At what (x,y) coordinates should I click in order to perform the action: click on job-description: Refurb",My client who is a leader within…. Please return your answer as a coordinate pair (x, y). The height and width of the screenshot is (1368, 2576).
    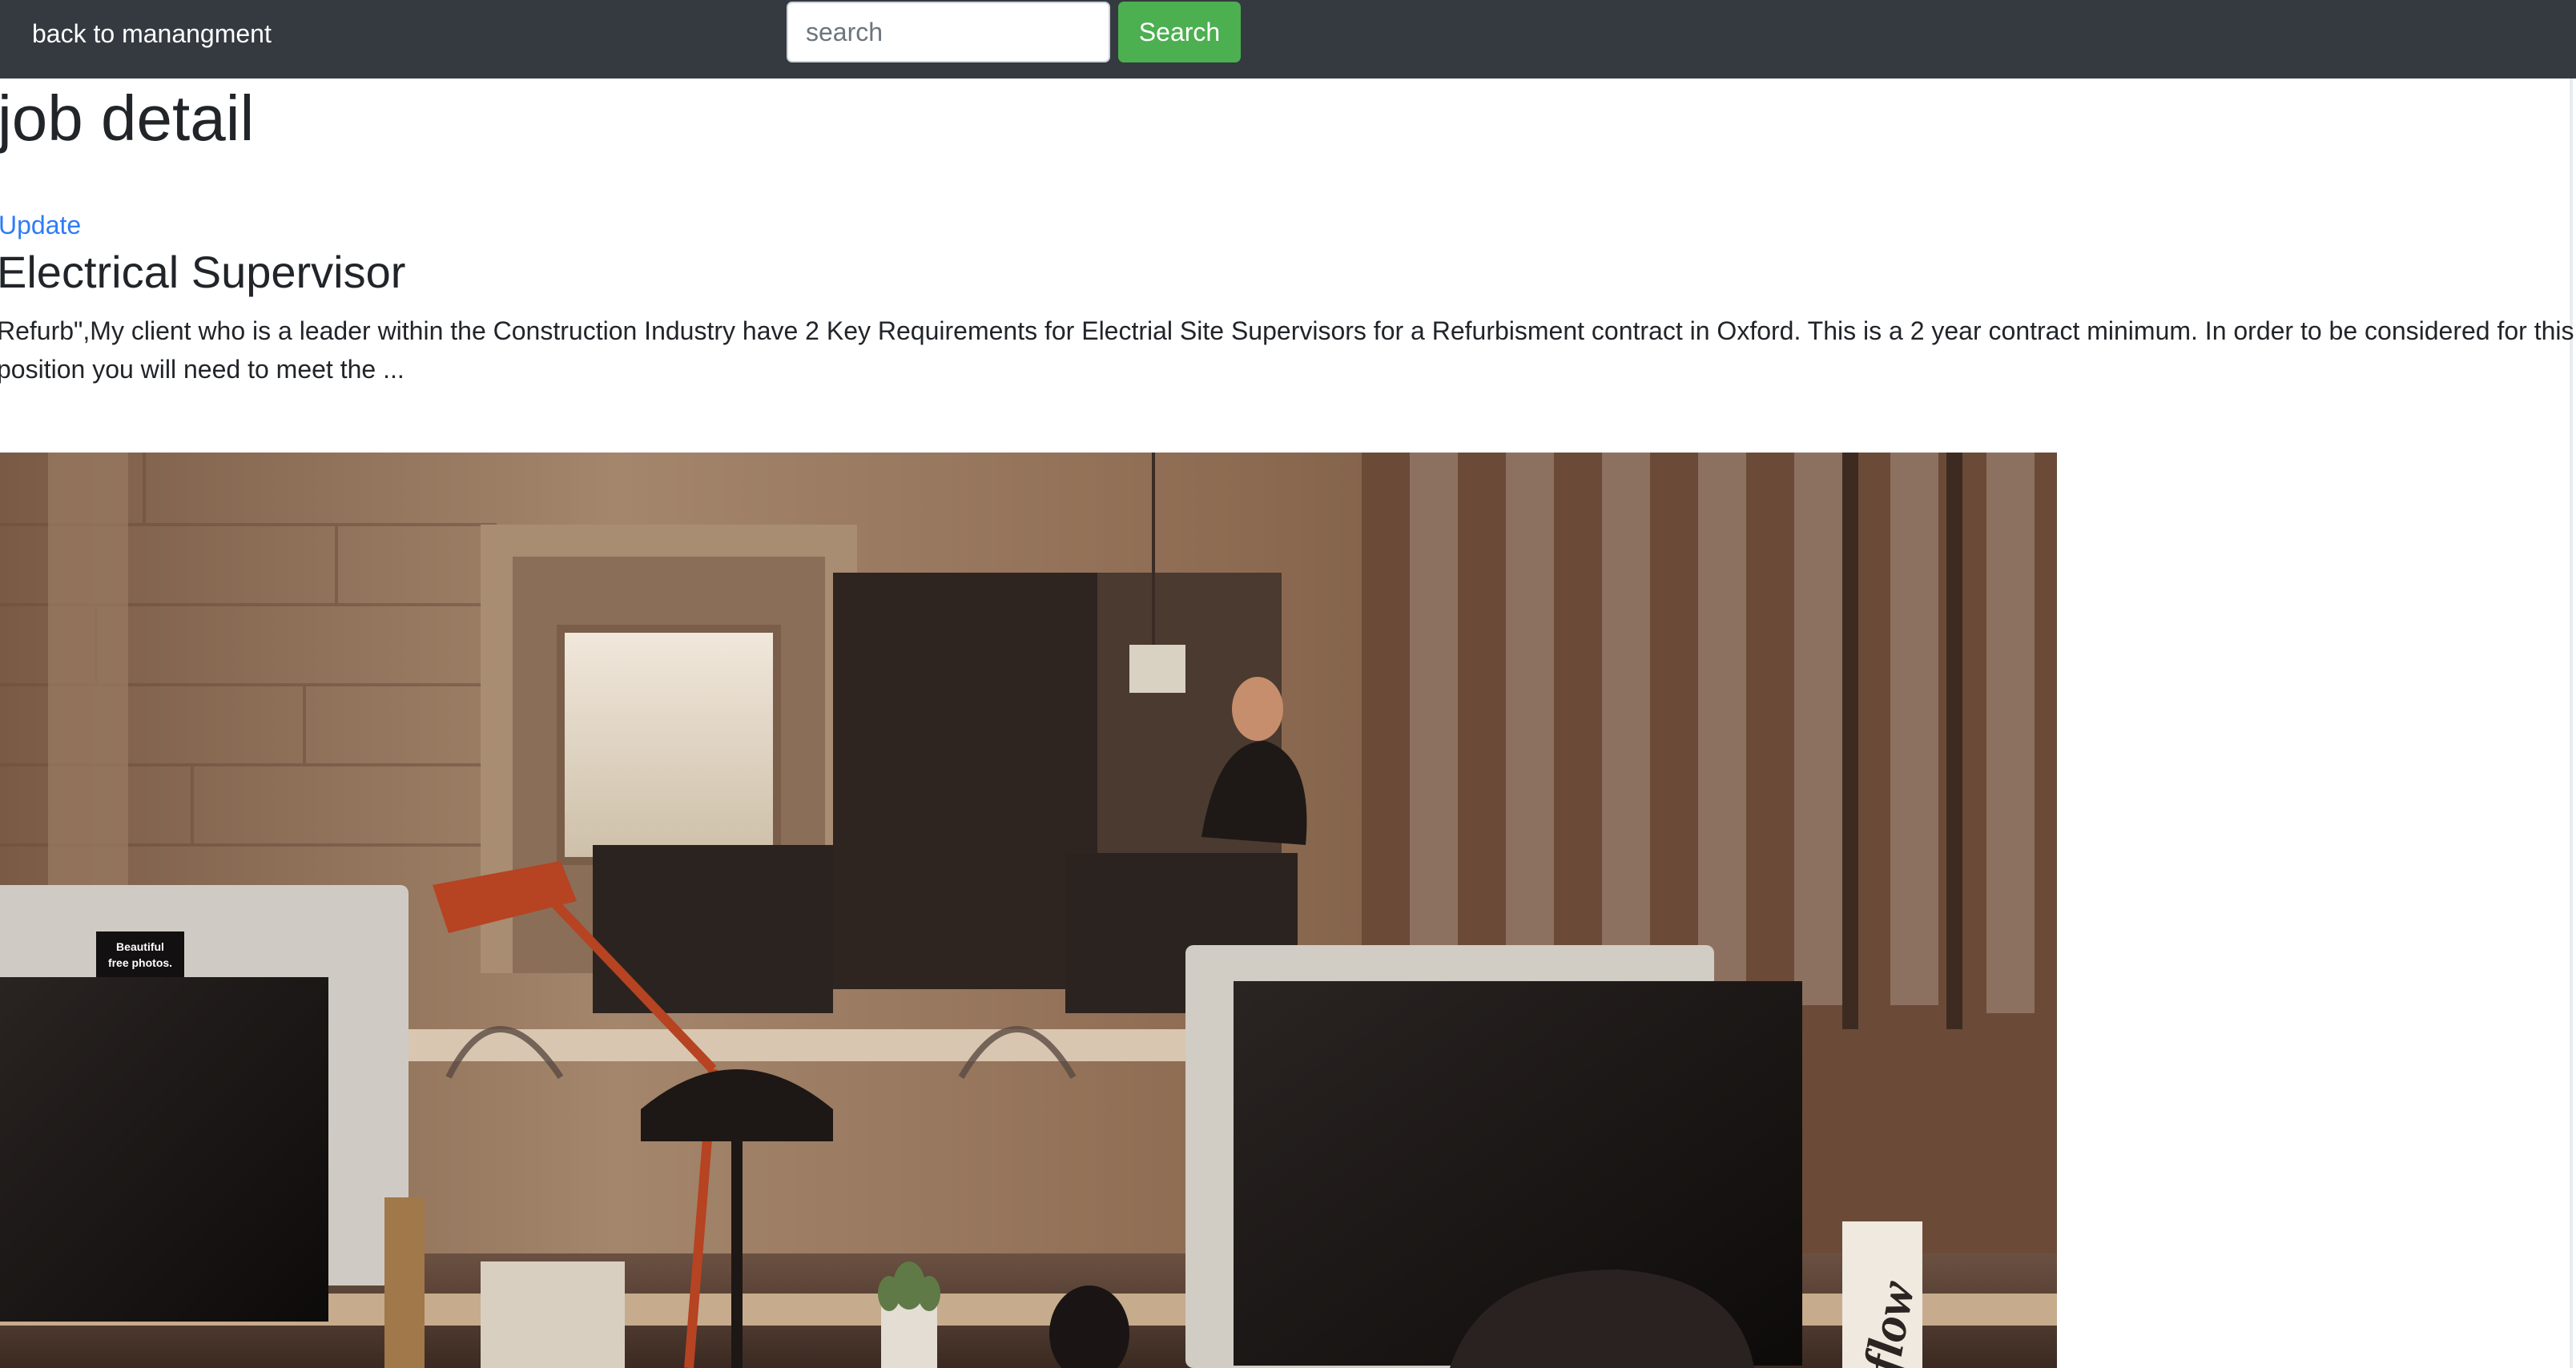
    Looking at the image, I should click on (1287, 350).